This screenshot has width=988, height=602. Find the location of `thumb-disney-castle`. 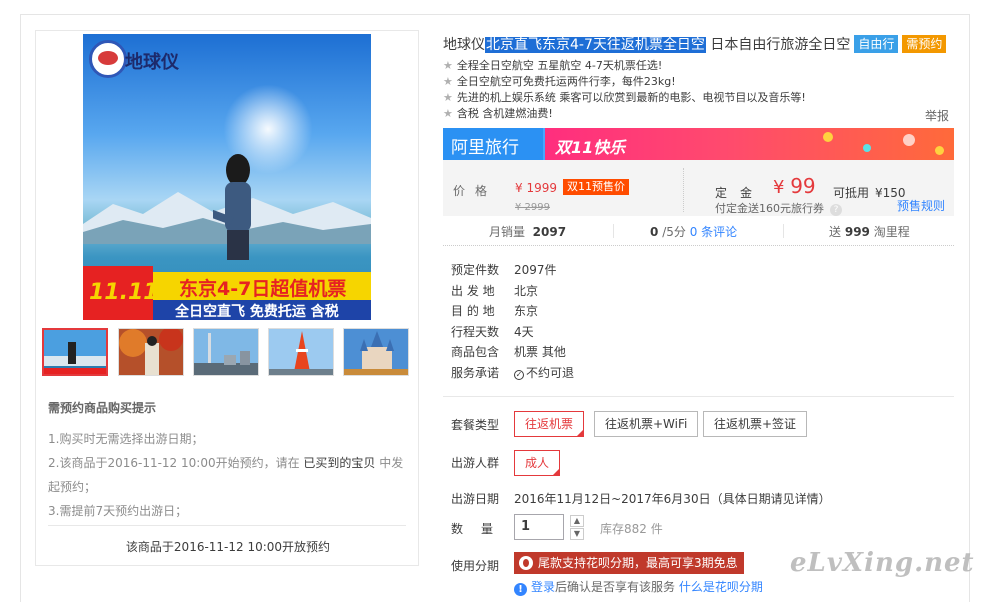

thumb-disney-castle is located at coordinates (376, 352).